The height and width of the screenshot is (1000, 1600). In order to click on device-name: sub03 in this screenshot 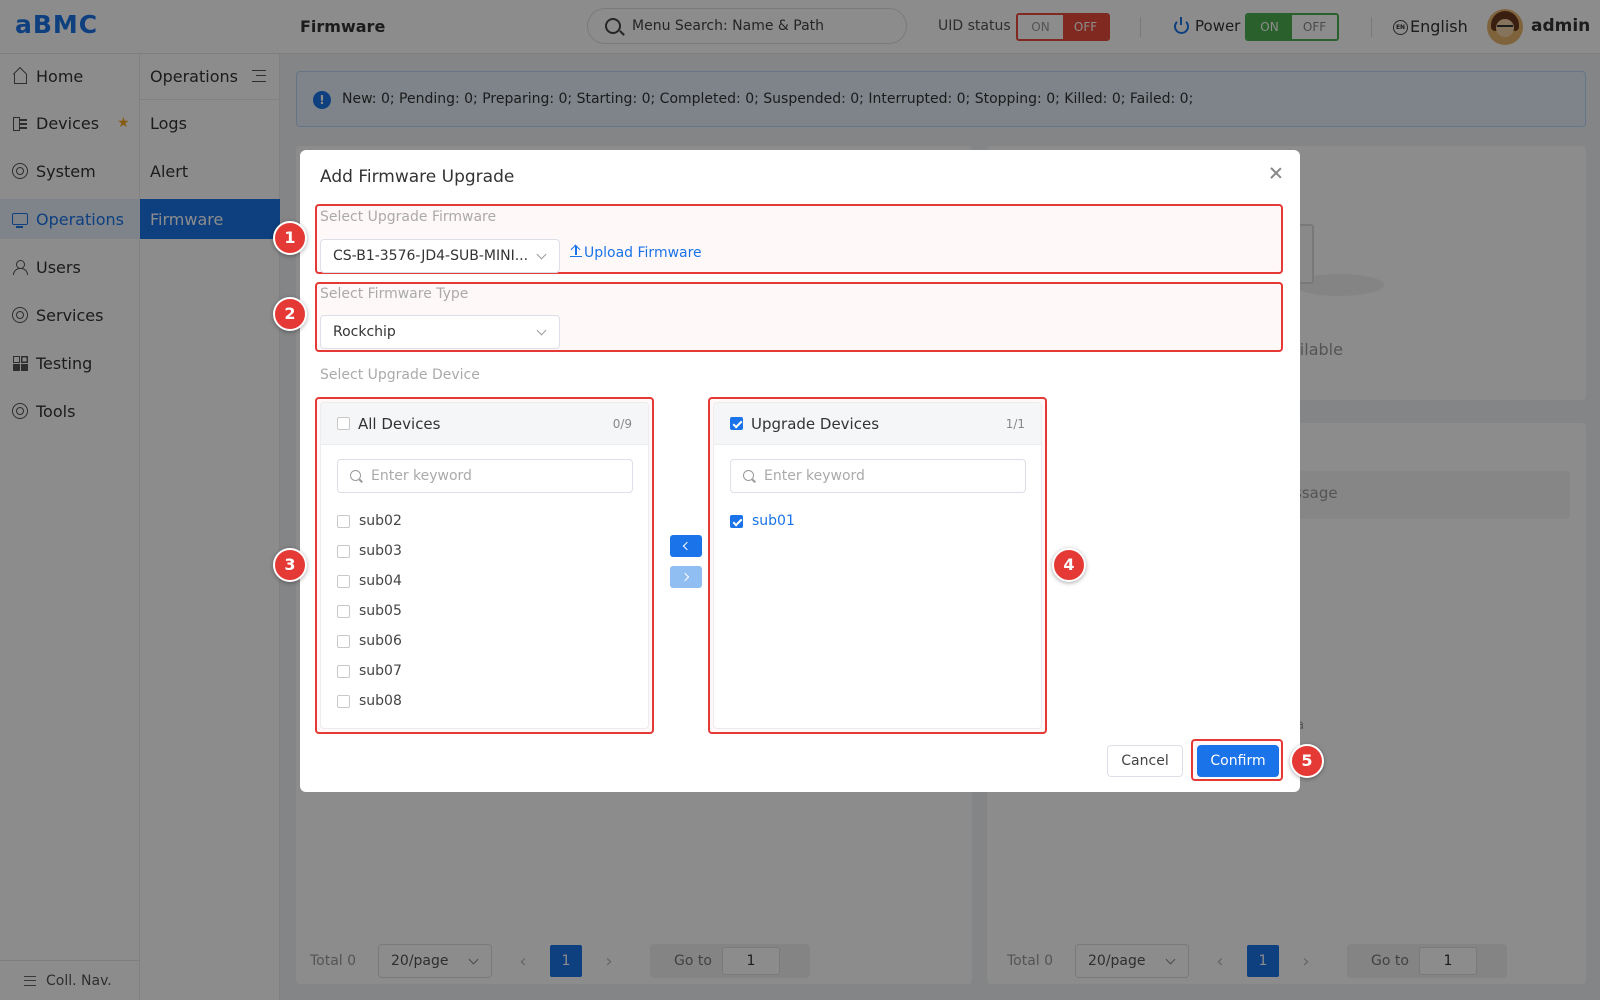, I will do `click(380, 551)`.